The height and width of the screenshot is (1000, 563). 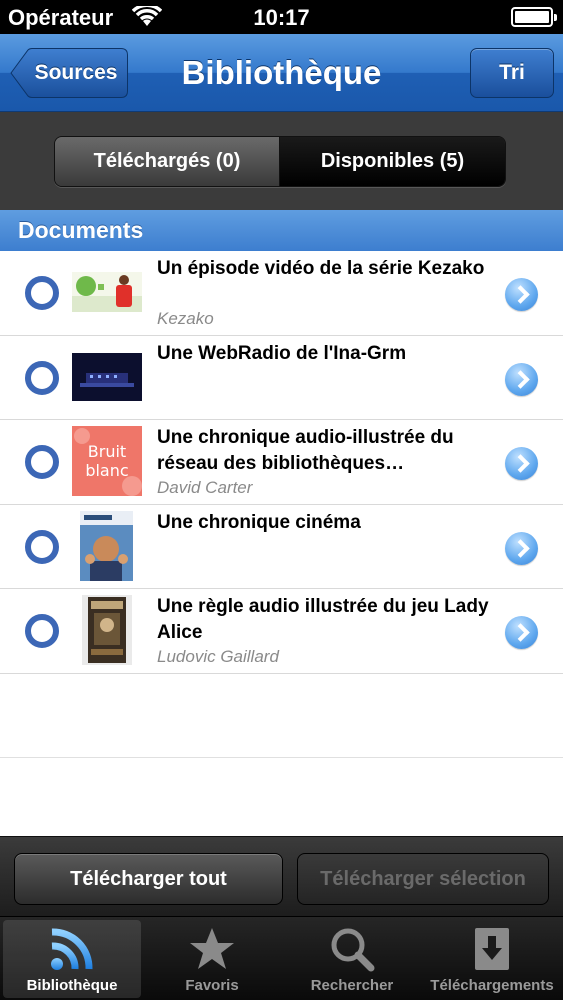 I want to click on item-title: Une WebRadio de l'Ina-Grm, so click(x=282, y=353).